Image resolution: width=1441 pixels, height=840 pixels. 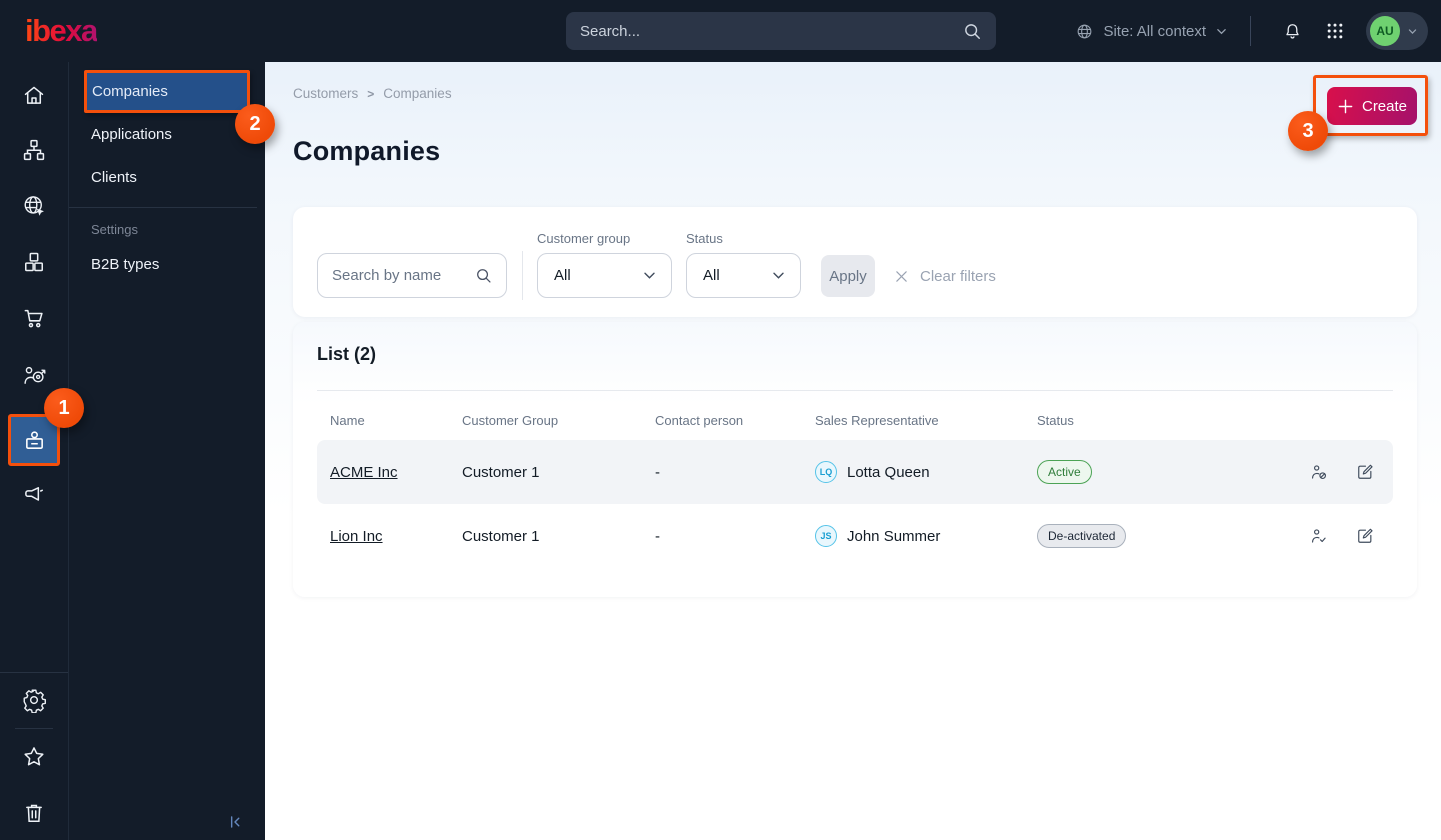 I want to click on col-header-contact-person: Contact person, so click(x=699, y=420).